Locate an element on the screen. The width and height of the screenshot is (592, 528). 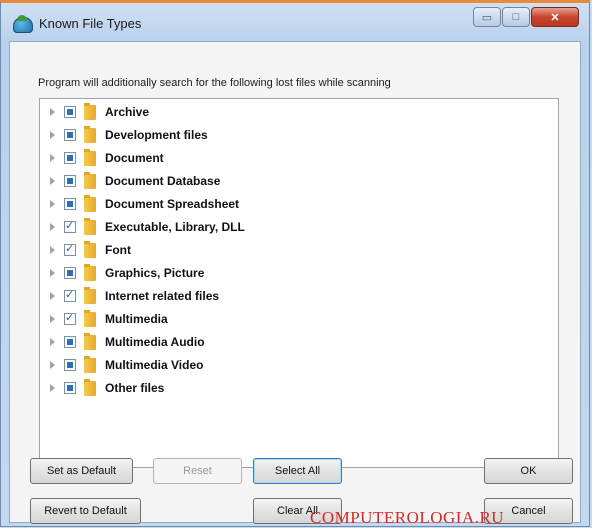
close-button: ✕ is located at coordinates (555, 17).